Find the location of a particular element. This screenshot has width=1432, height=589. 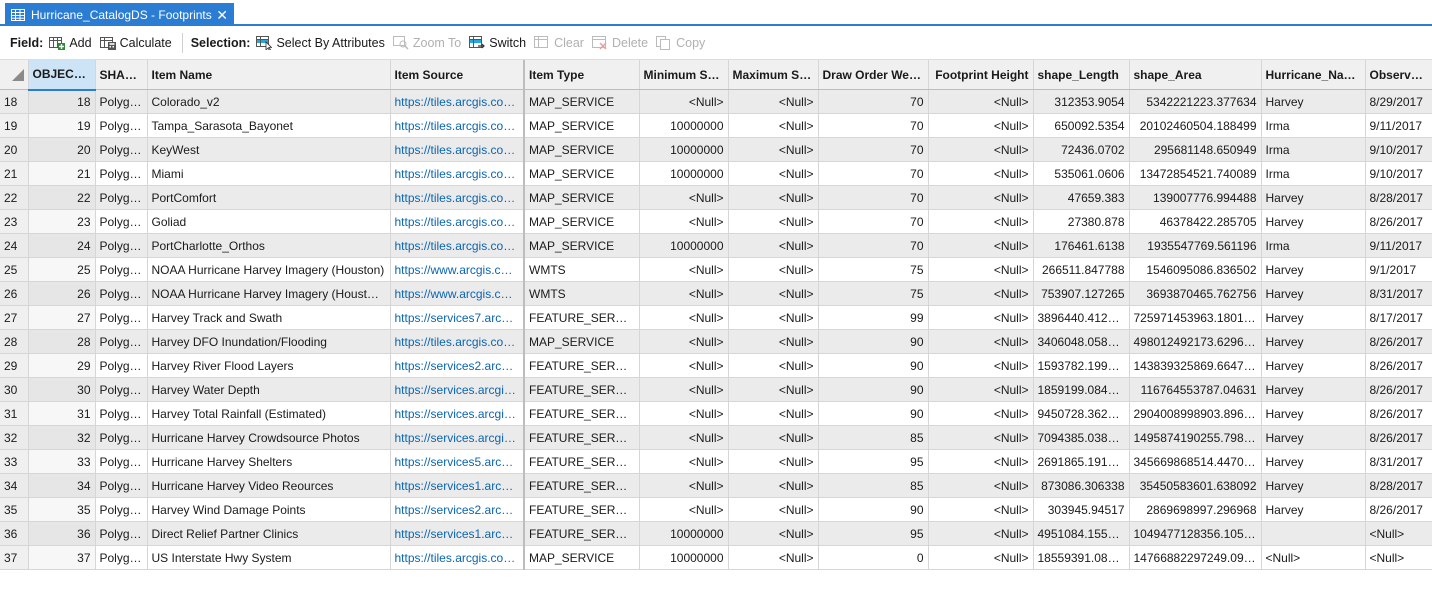

cell-objectid: 31 is located at coordinates (62, 413).